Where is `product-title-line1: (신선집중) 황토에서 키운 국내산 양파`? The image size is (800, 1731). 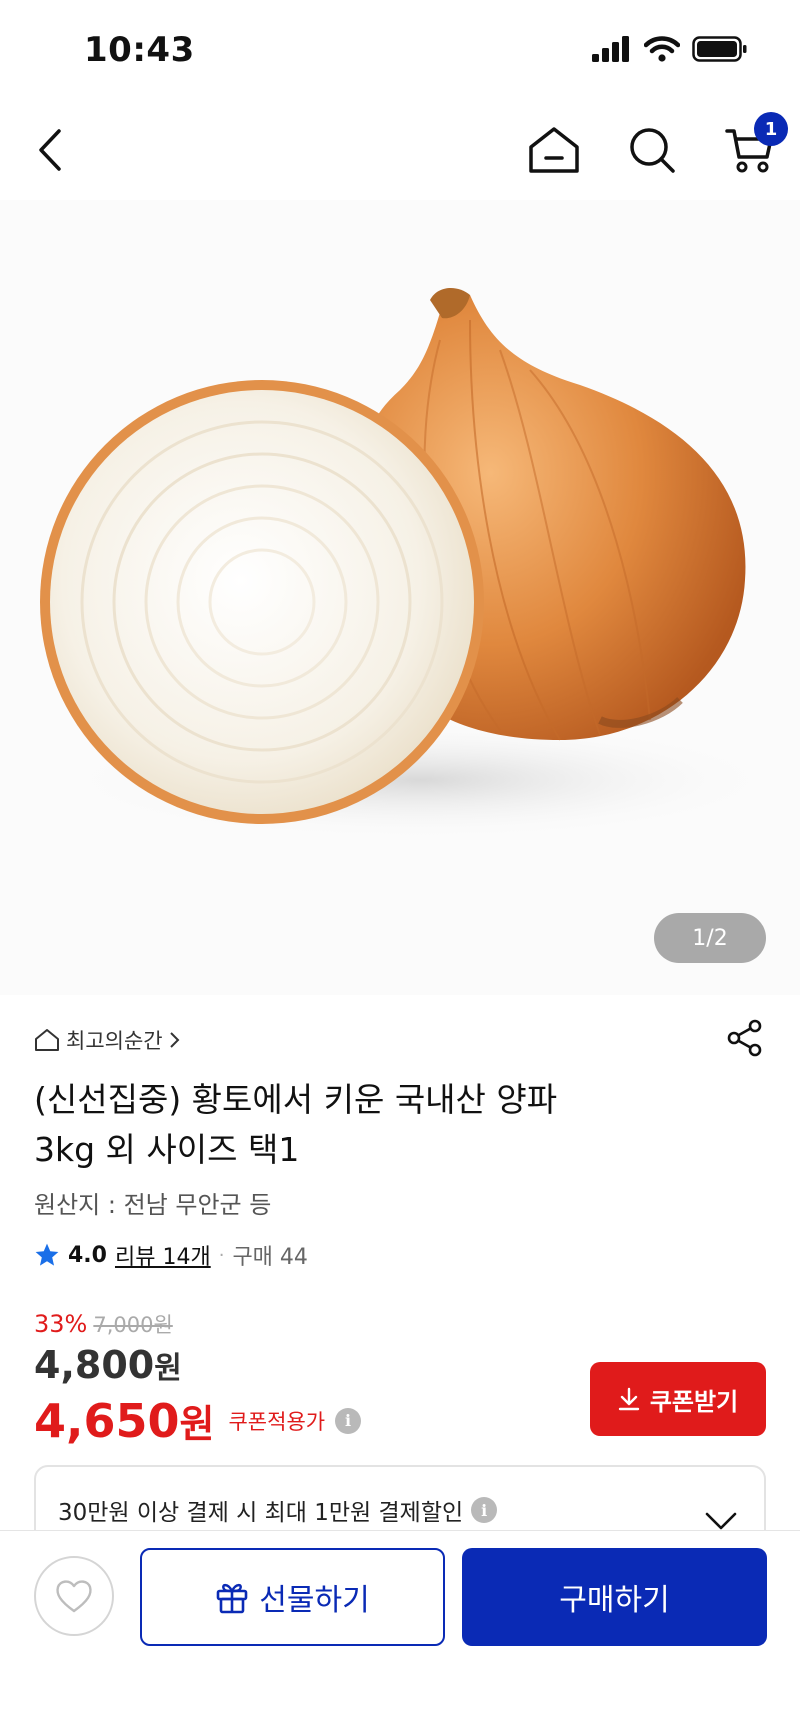
product-title-line1: (신선집중) 황토에서 키운 국내산 양파 is located at coordinates (296, 1099).